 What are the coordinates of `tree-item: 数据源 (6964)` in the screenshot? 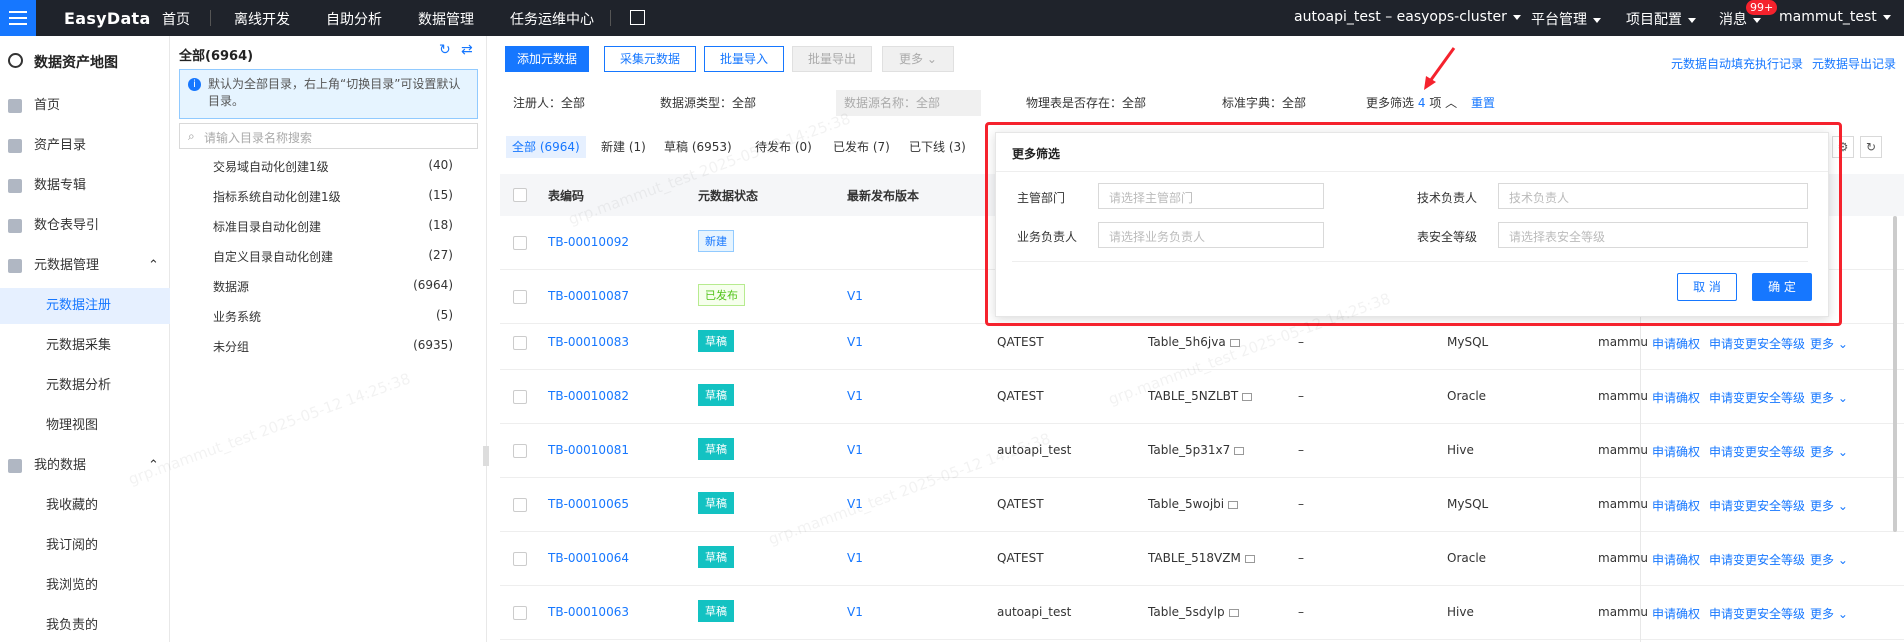 It's located at (333, 286).